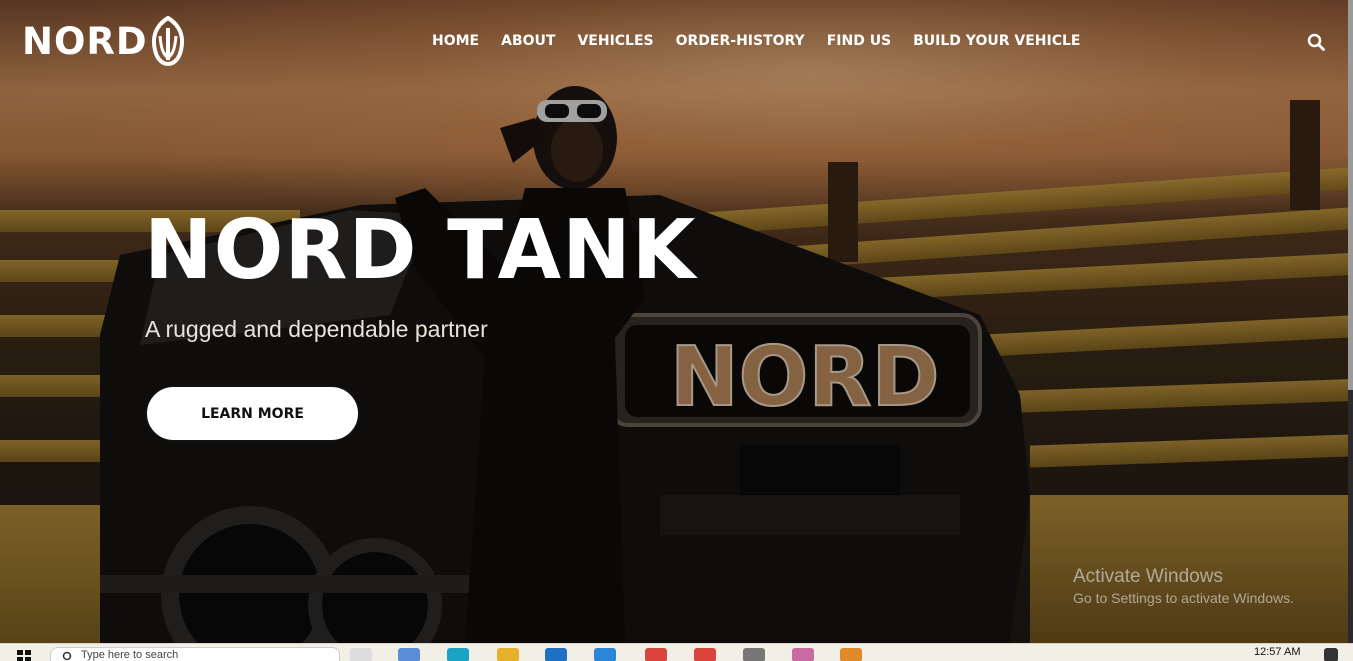 The height and width of the screenshot is (661, 1353). What do you see at coordinates (316, 329) in the screenshot?
I see `hero-subtitle: A rugged and dependable partner` at bounding box center [316, 329].